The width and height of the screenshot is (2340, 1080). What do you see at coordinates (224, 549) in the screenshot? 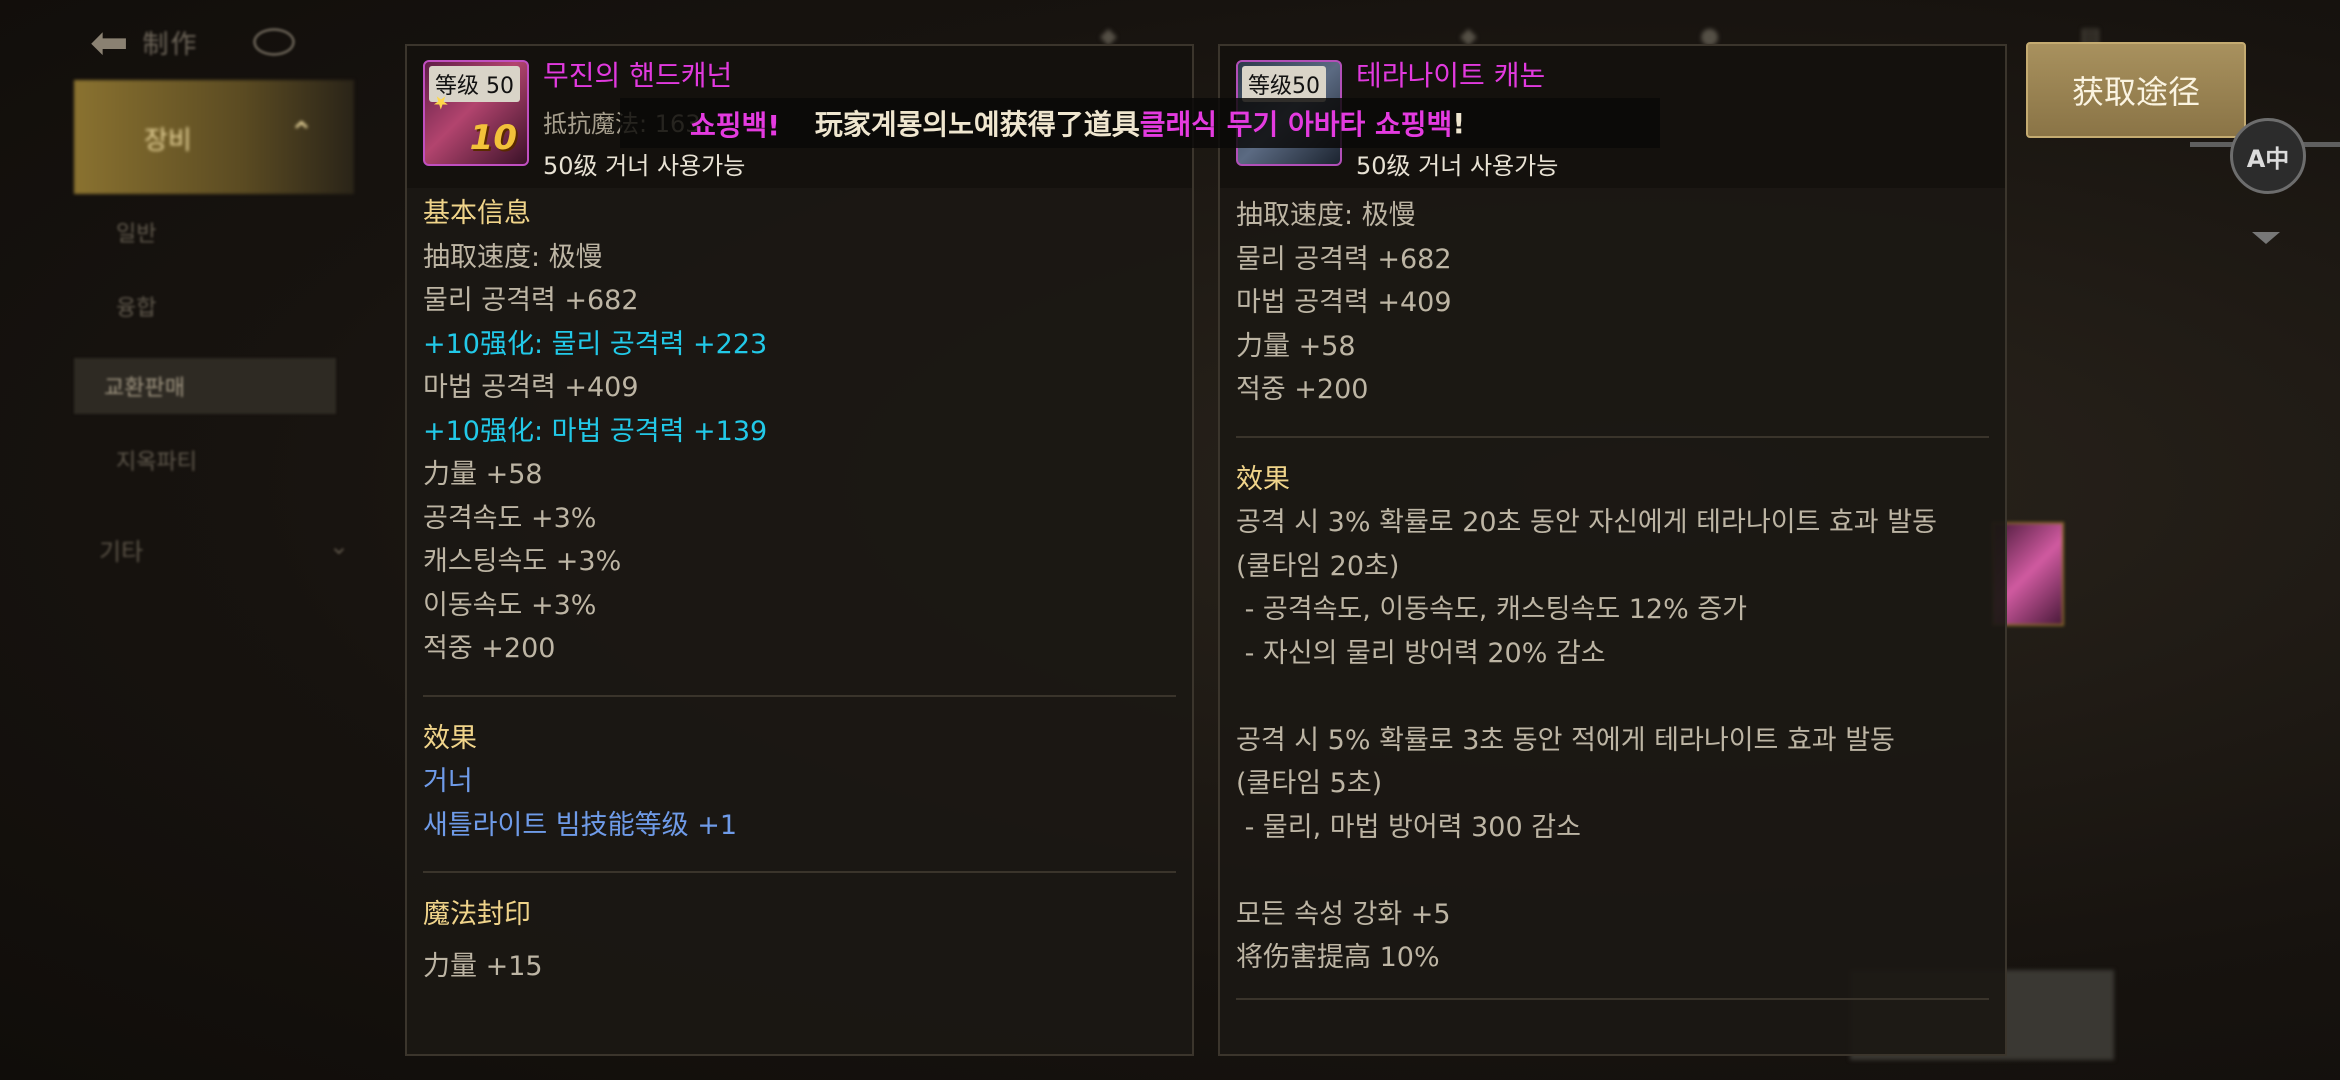
I see `sidebar-item-other: 기타 ⌄` at bounding box center [224, 549].